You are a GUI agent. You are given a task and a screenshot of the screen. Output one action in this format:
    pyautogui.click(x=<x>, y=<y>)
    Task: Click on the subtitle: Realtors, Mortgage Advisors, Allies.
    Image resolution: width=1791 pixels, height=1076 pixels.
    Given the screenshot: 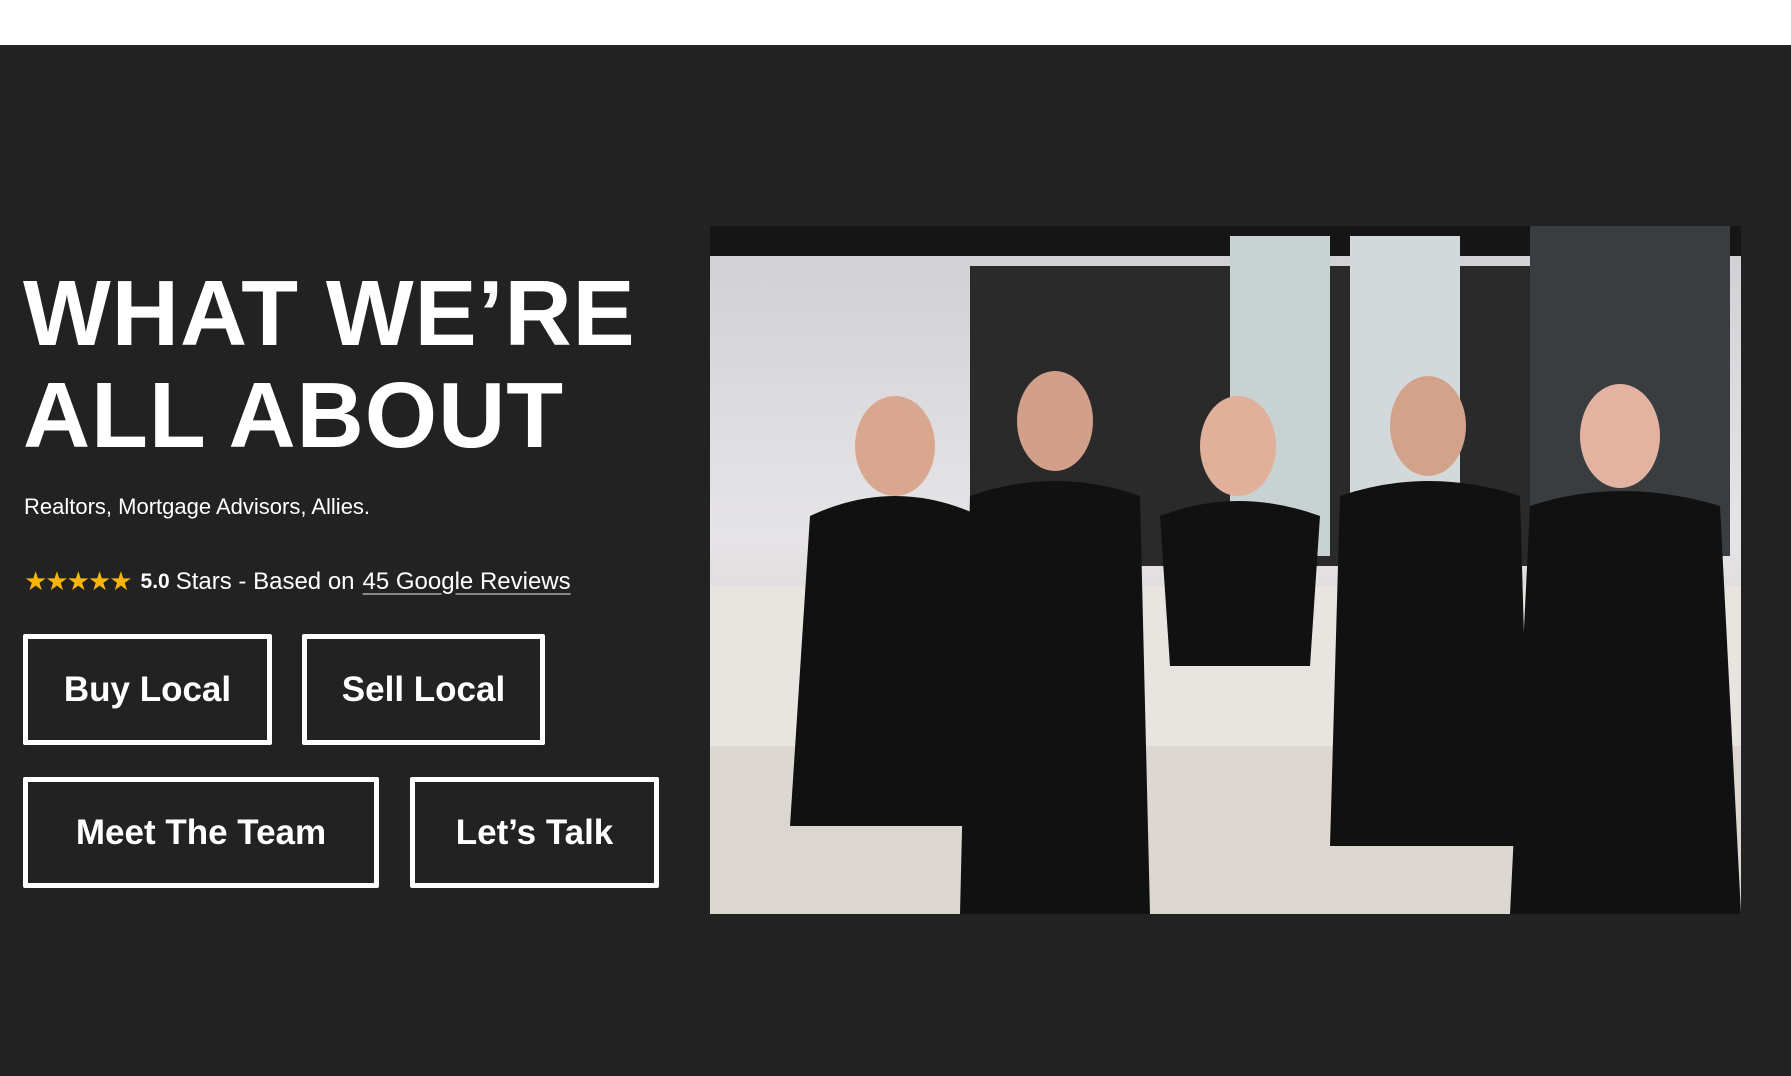 What is the action you would take?
    pyautogui.click(x=197, y=506)
    